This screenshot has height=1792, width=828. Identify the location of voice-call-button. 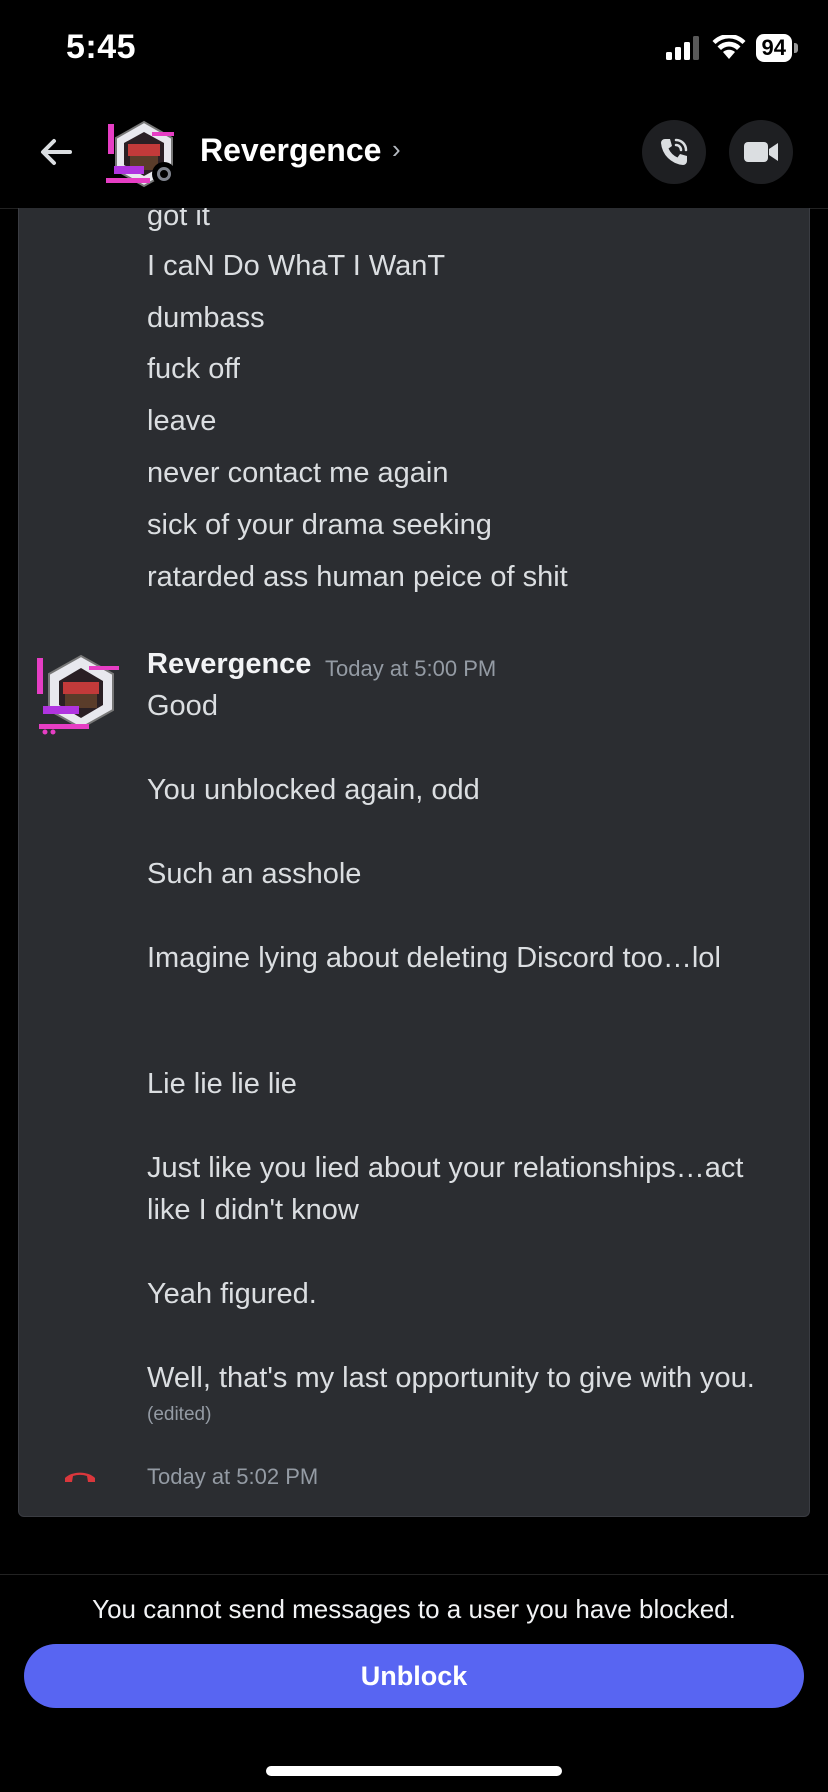
(674, 152).